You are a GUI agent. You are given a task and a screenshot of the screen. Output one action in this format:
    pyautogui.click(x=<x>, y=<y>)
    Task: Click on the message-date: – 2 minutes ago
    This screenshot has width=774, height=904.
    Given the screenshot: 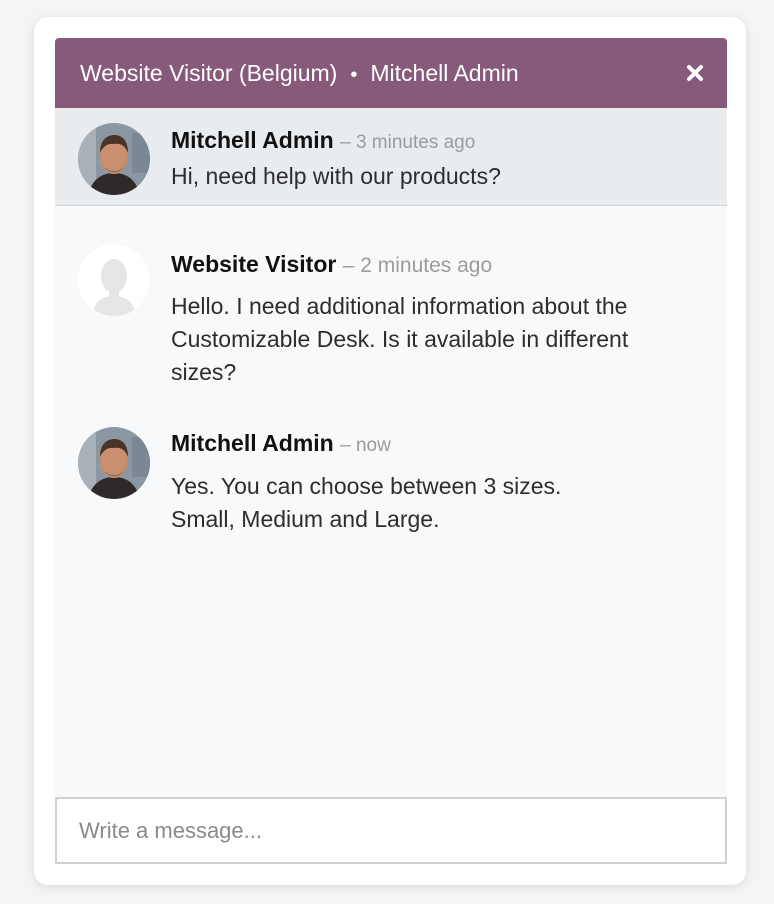 What is the action you would take?
    pyautogui.click(x=417, y=265)
    